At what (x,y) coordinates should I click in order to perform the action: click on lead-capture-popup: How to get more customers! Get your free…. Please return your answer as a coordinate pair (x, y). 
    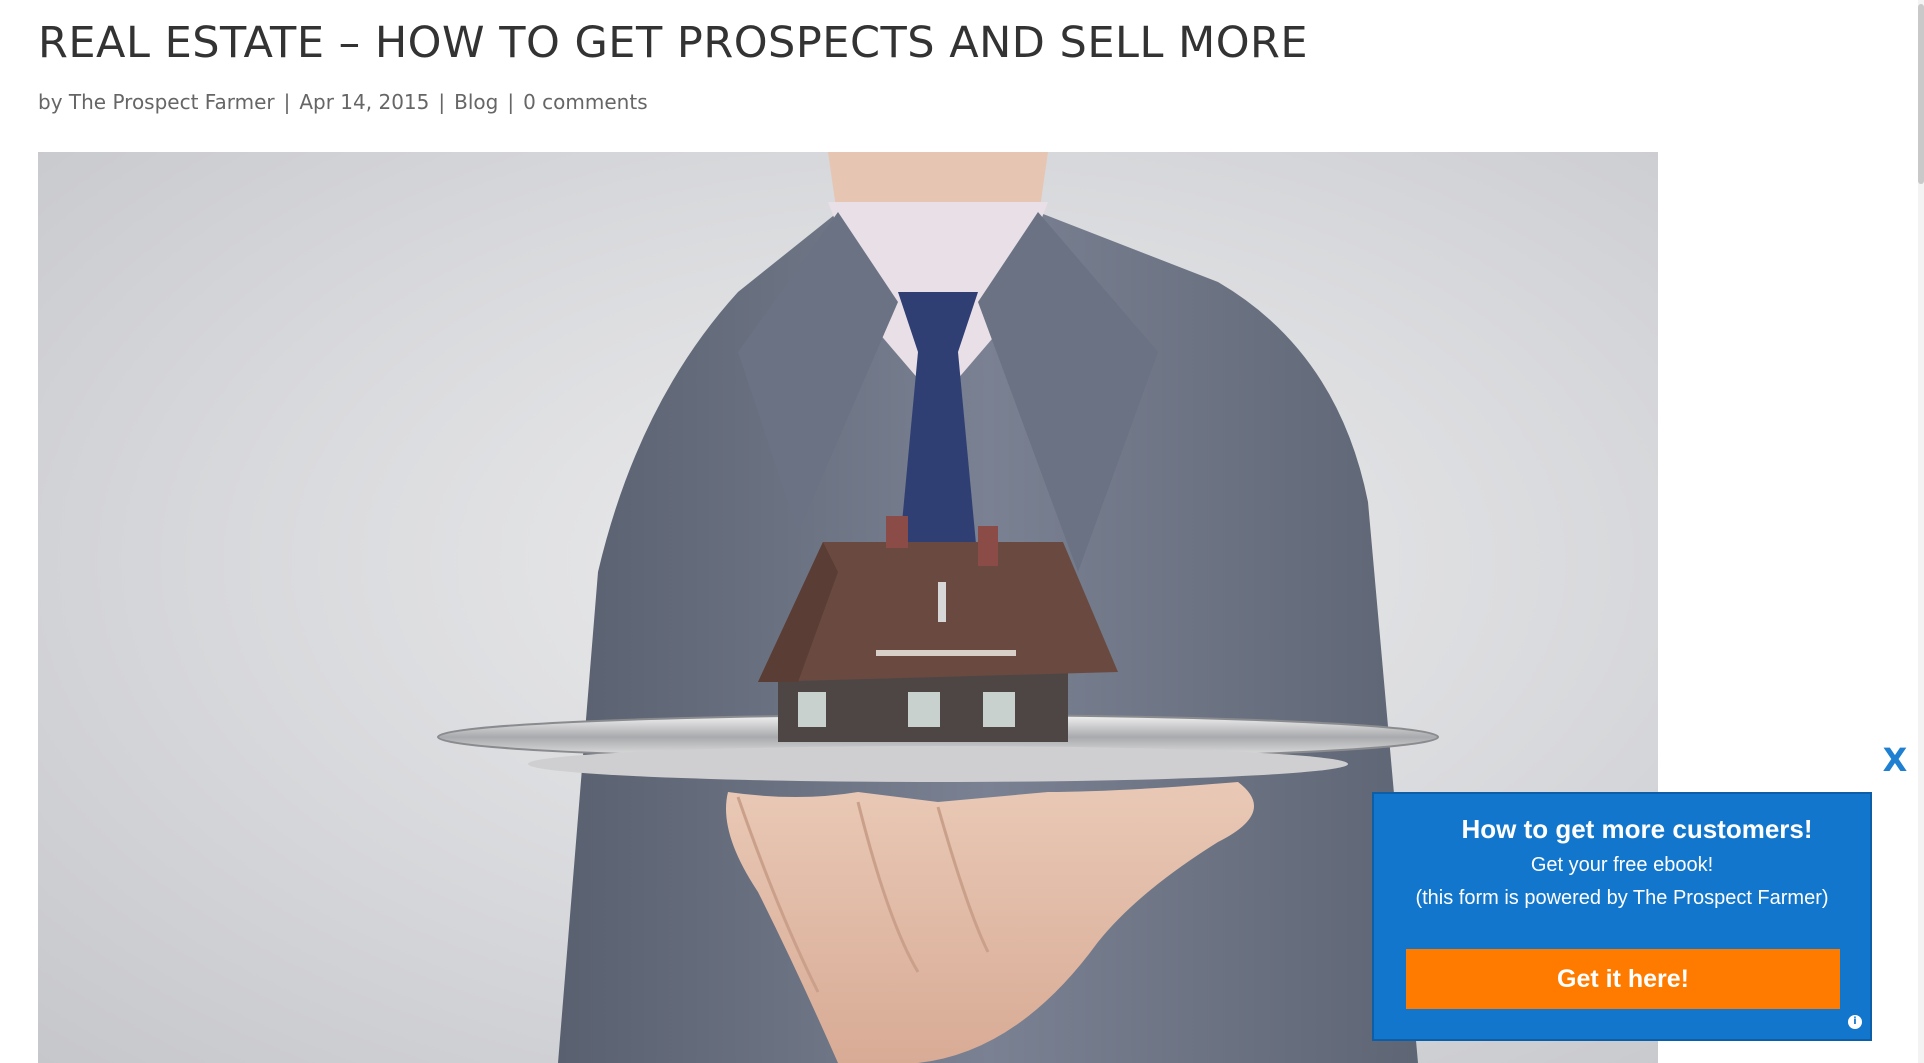
    Looking at the image, I should click on (1622, 916).